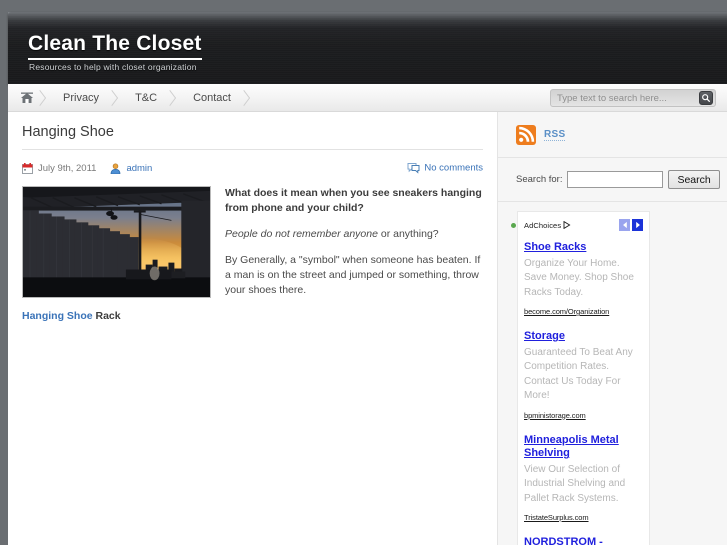  Describe the element at coordinates (115, 168) in the screenshot. I see `user-icon` at that location.